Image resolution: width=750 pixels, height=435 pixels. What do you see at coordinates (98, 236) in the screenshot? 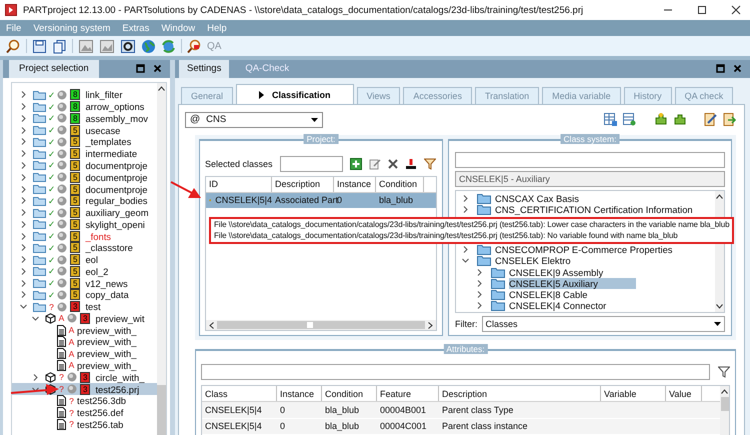
I see `tree-item: _fonts` at bounding box center [98, 236].